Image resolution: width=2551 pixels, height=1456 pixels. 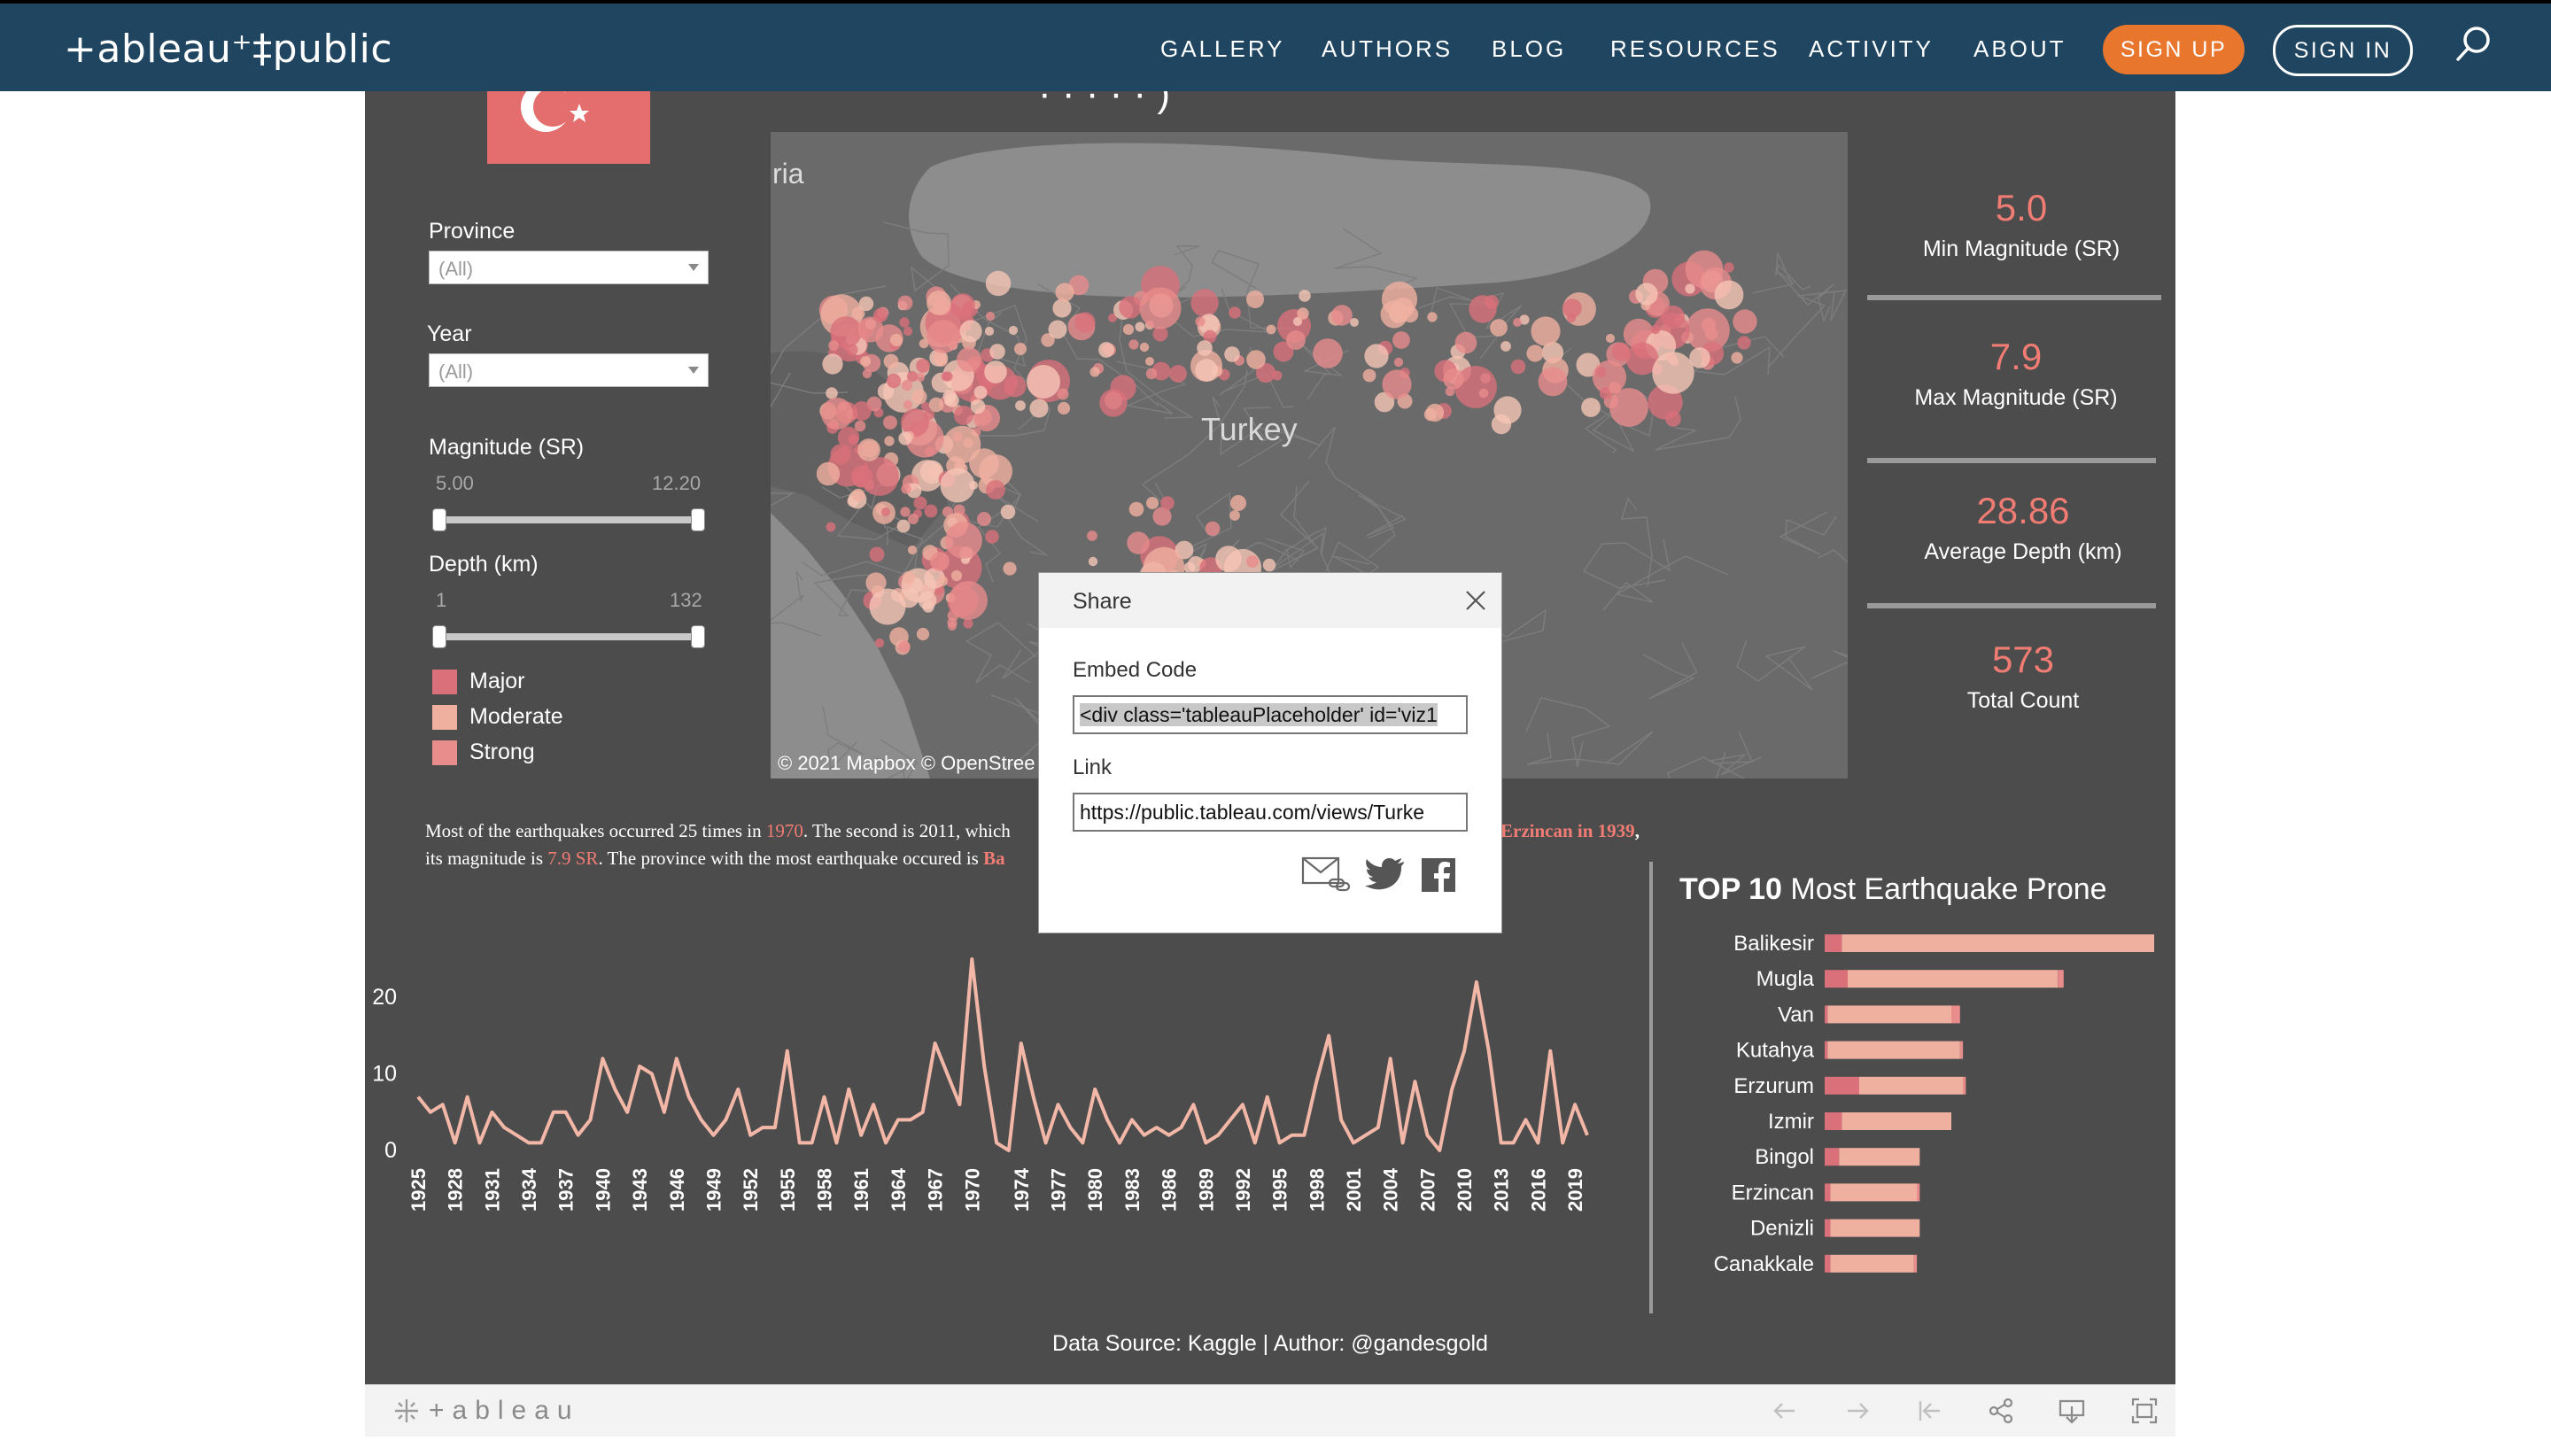 What do you see at coordinates (2343, 50) in the screenshot?
I see `sign-in-button: SIGN IN` at bounding box center [2343, 50].